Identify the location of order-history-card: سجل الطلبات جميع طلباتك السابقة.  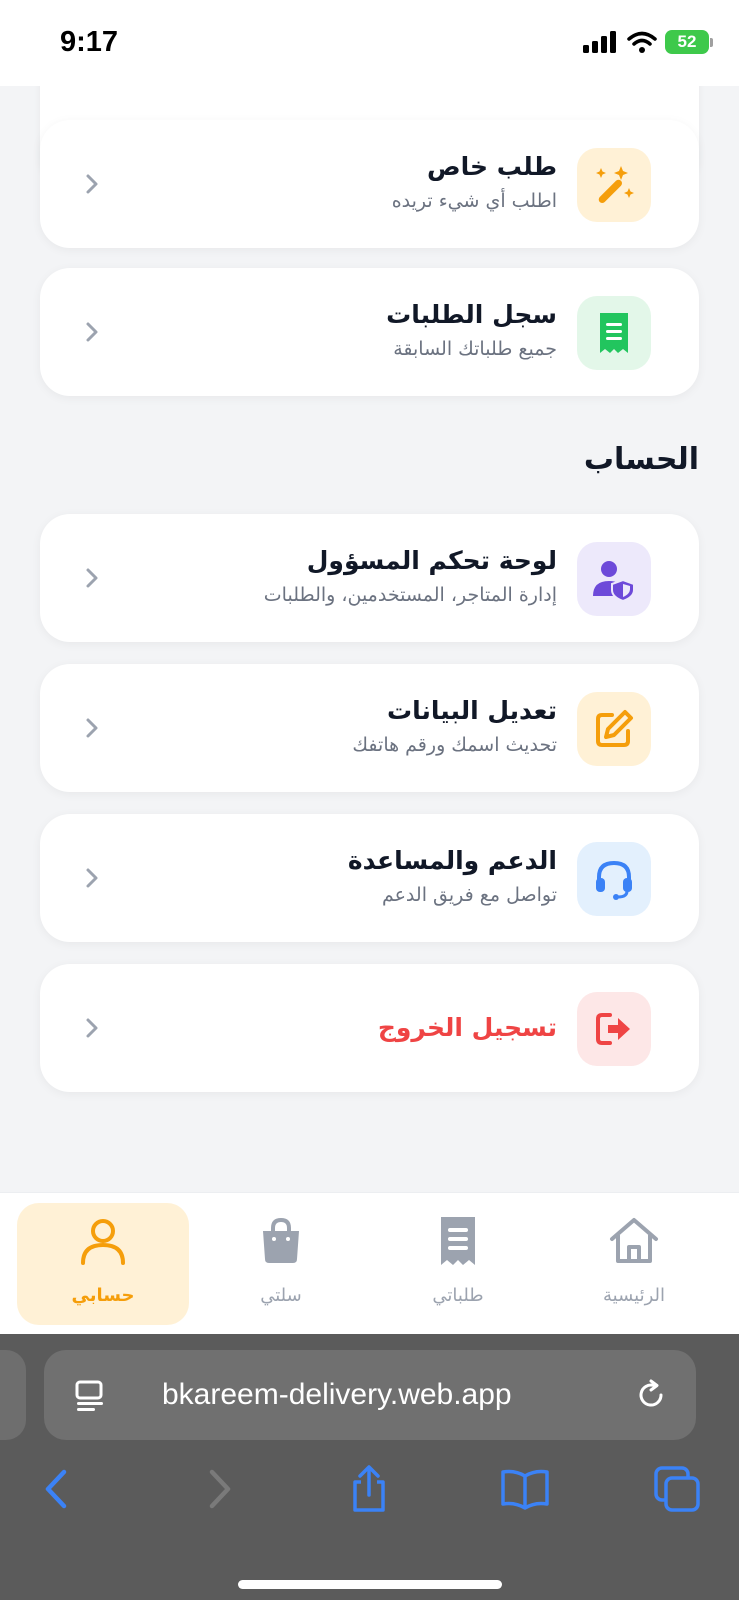
(369, 332).